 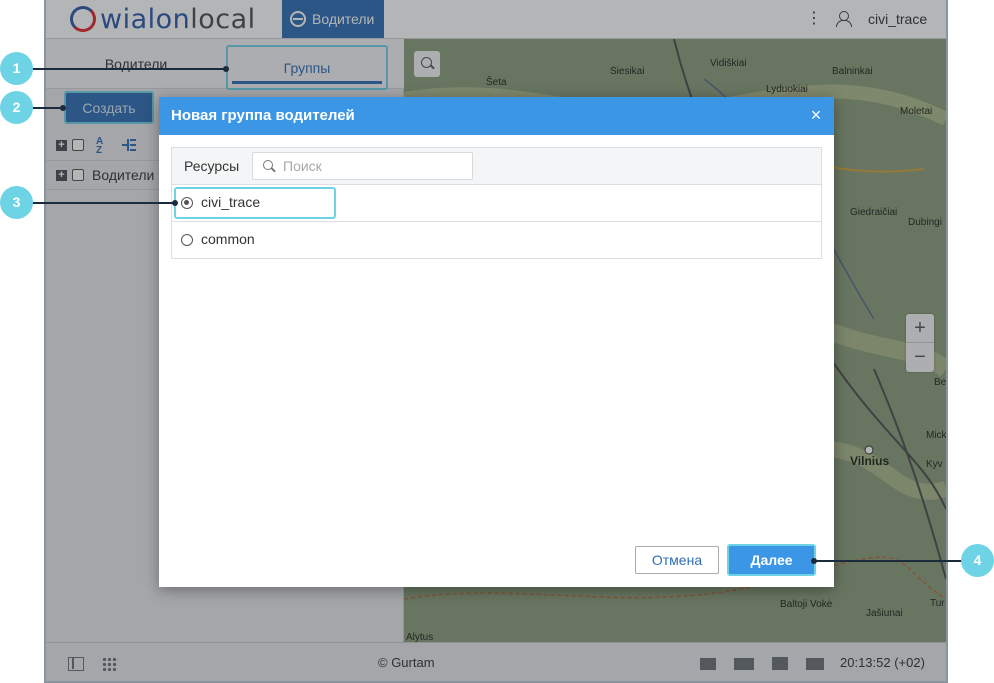 I want to click on search-icon, so click(x=269, y=166).